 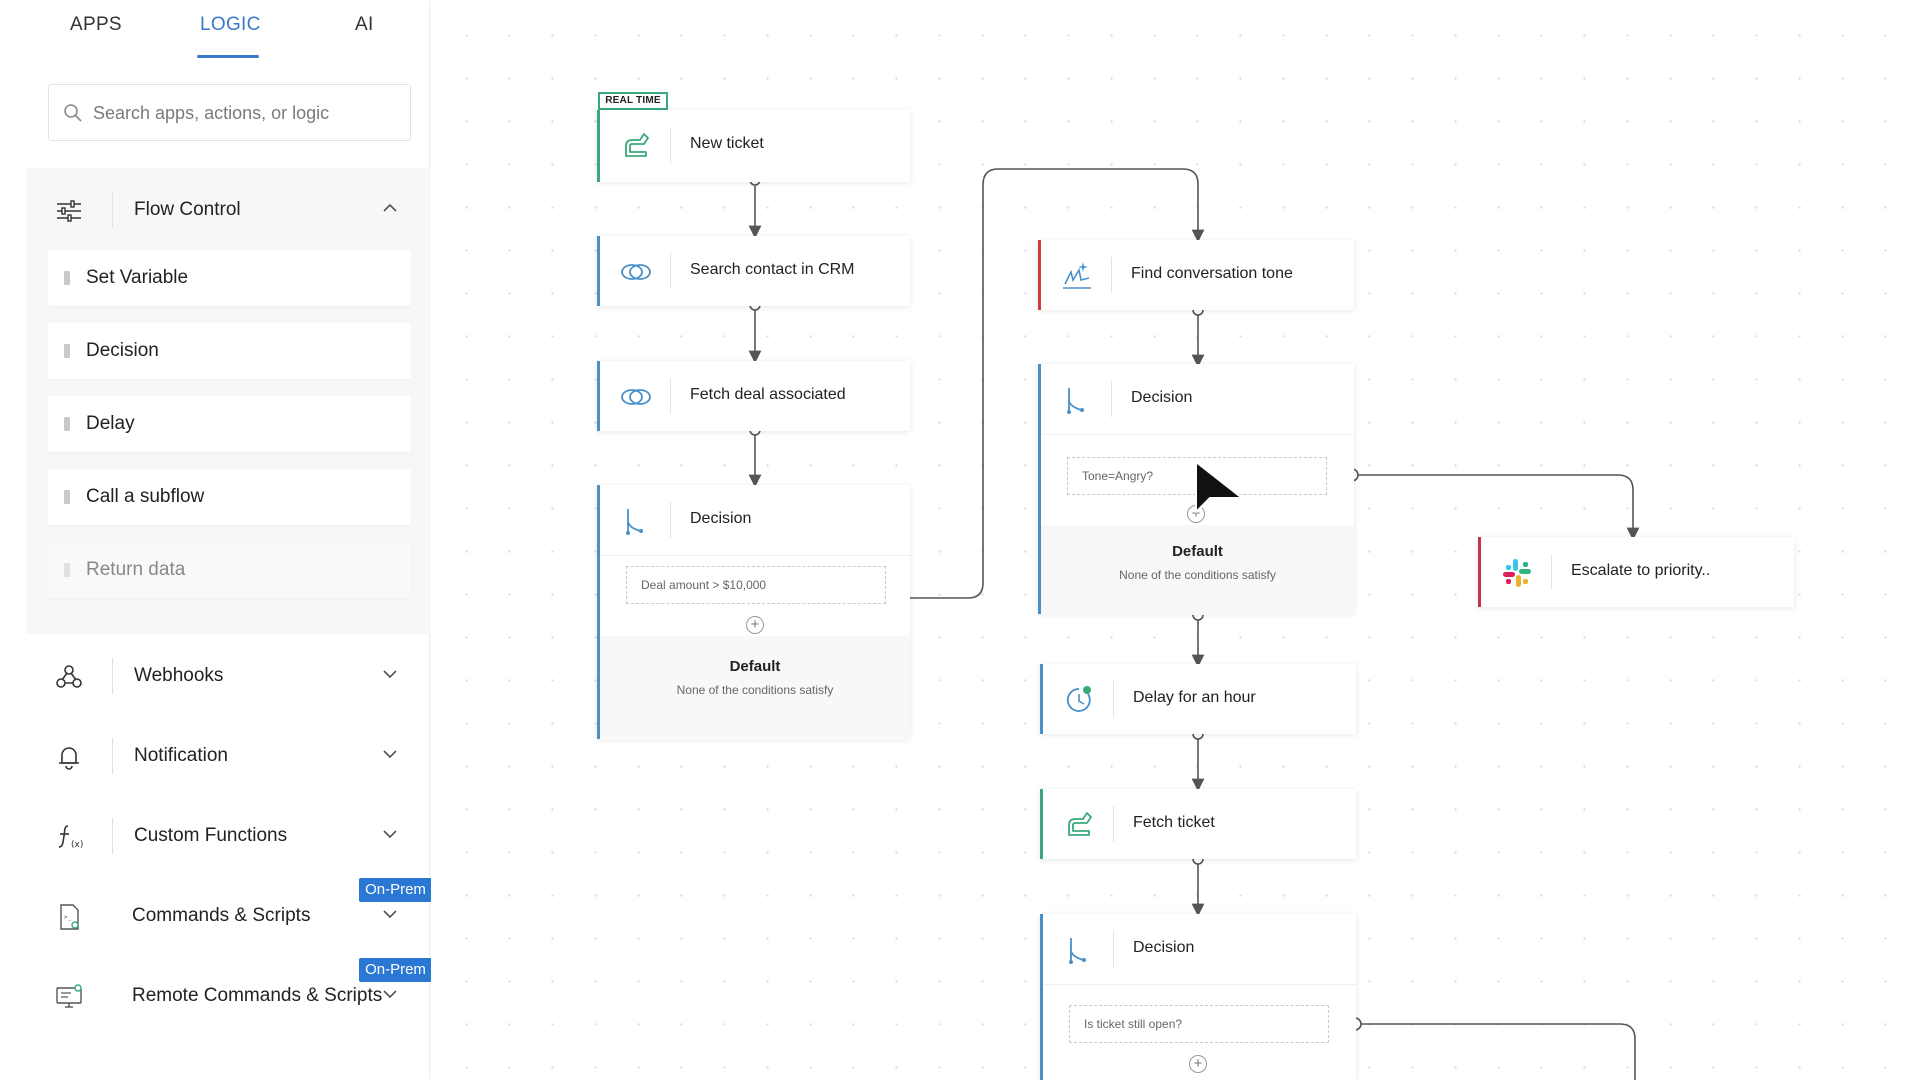 What do you see at coordinates (228, 56) in the screenshot?
I see `active-tab-indicator` at bounding box center [228, 56].